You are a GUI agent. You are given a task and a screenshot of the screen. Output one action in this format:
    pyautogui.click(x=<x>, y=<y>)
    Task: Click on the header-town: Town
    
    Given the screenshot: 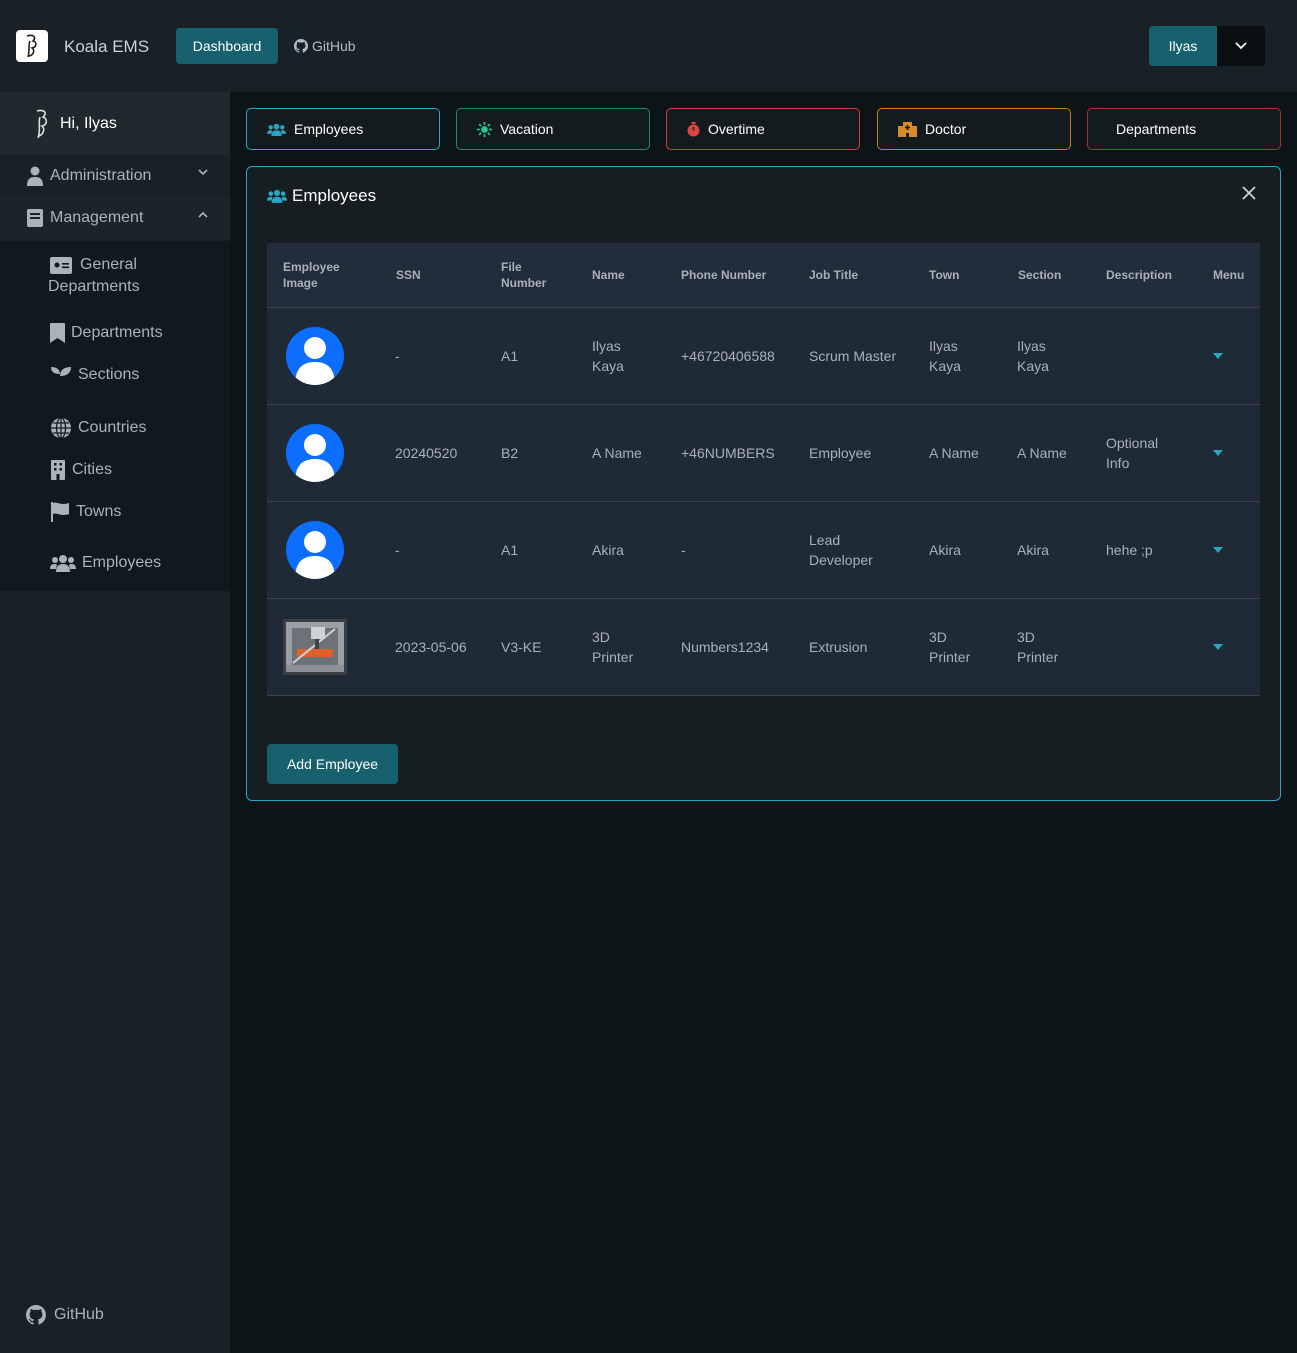 What is the action you would take?
    pyautogui.click(x=944, y=275)
    